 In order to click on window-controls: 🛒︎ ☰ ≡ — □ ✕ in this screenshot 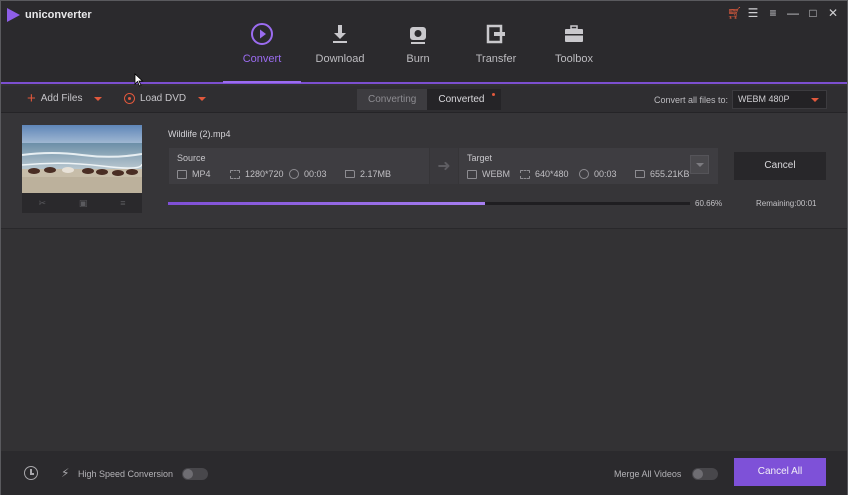, I will do `click(783, 13)`.